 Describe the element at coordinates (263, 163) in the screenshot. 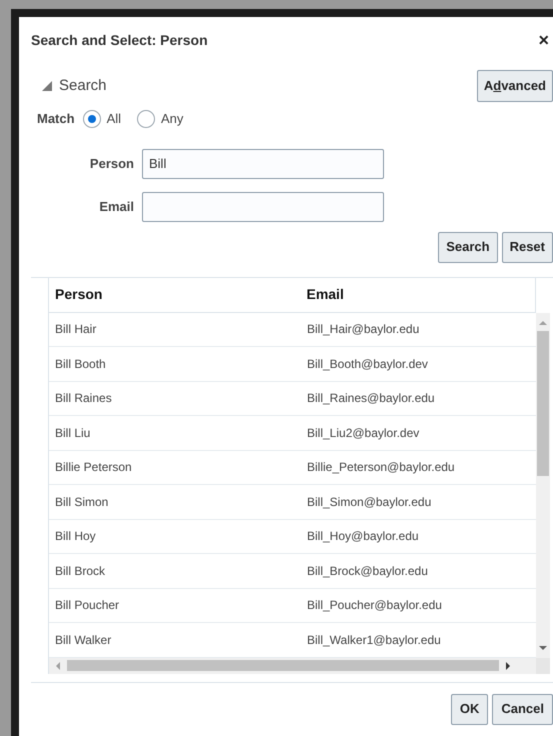

I see `input-field: Bill` at that location.